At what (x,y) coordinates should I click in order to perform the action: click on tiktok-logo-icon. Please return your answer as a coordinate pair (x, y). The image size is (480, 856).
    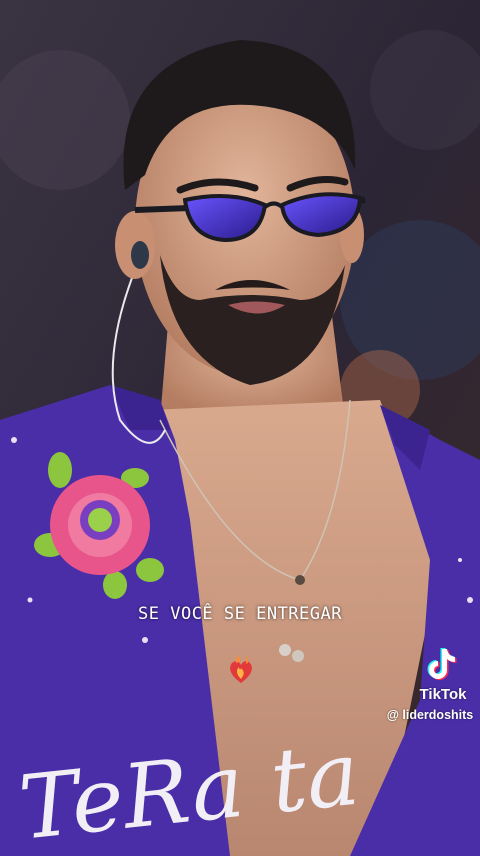
    Looking at the image, I should click on (442, 664).